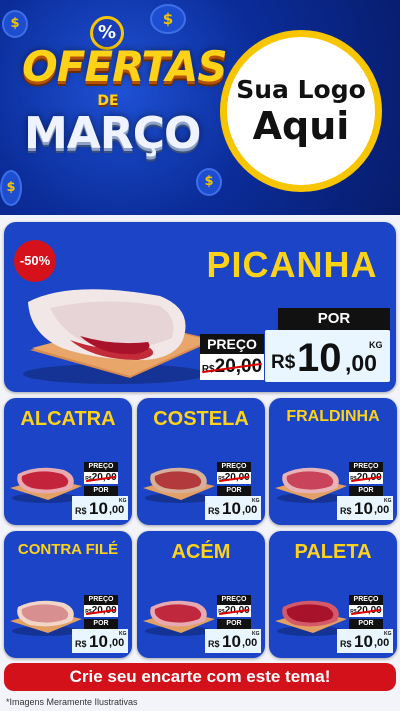  I want to click on featured-price-decimal: ,00, so click(361, 363).